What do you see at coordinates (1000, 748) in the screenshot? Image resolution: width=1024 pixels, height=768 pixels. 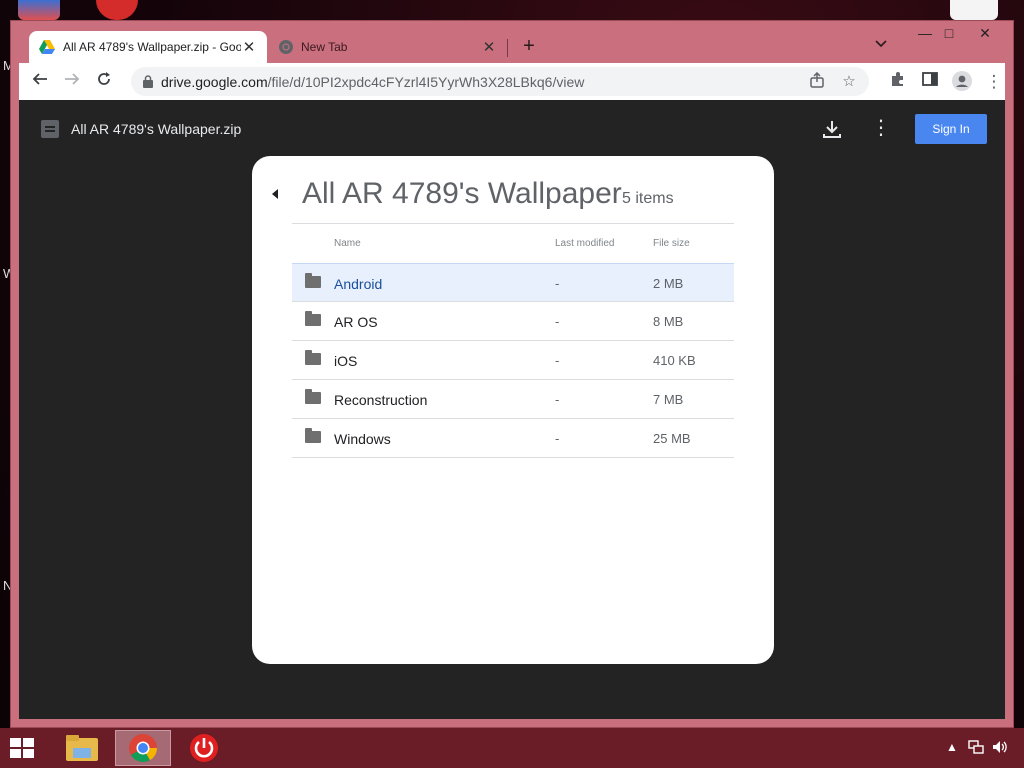 I see `volume-icon` at bounding box center [1000, 748].